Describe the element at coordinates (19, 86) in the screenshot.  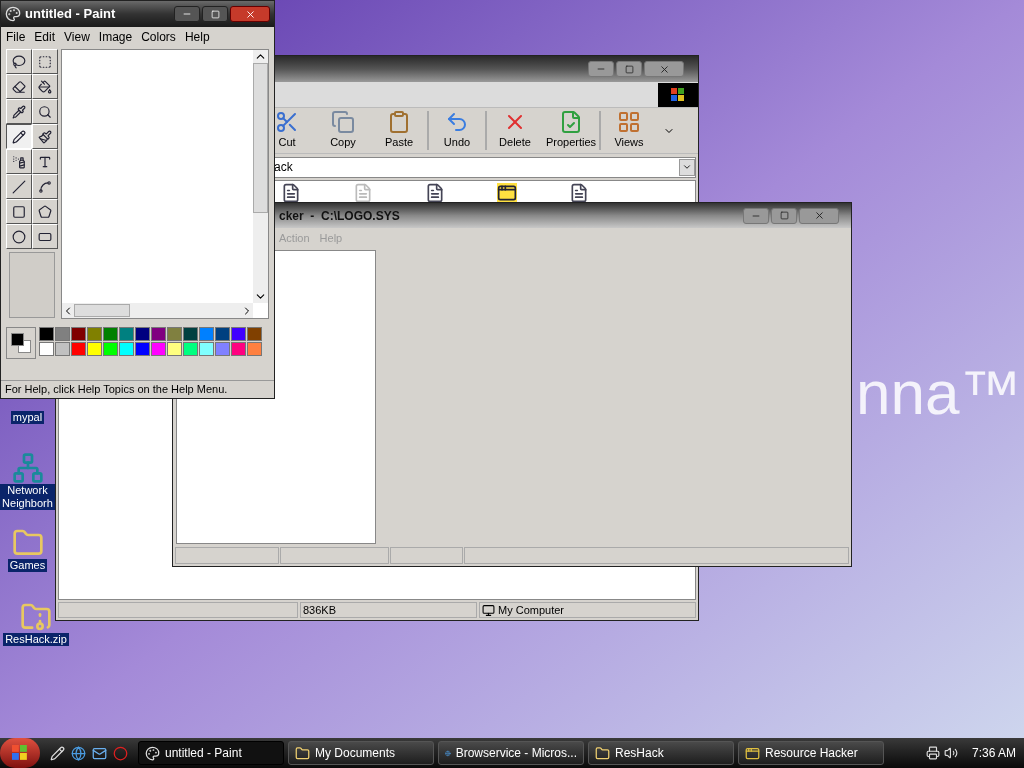
I see `eraser-icon` at that location.